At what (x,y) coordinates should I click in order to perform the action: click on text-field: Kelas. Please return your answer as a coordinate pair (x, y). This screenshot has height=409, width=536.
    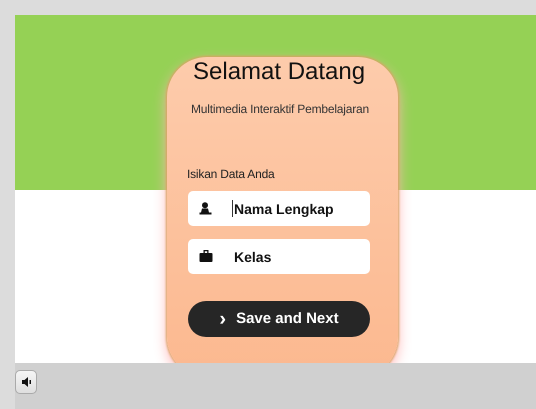
    Looking at the image, I should click on (279, 256).